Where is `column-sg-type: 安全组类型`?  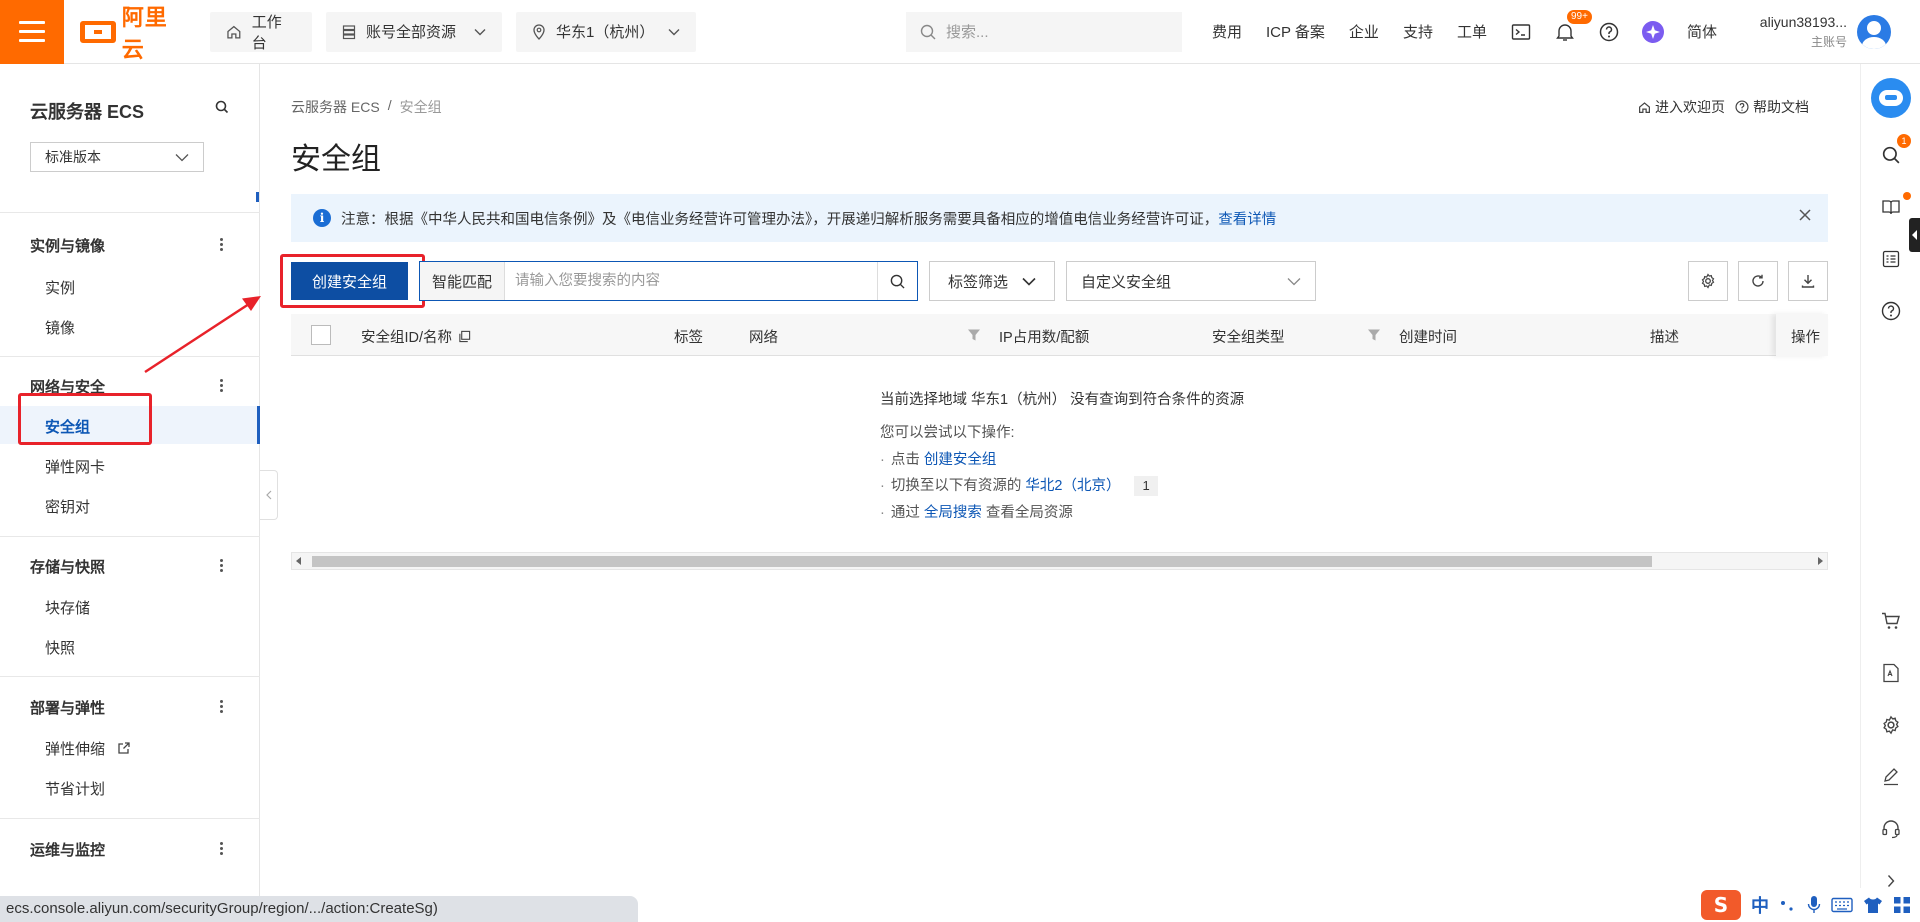
column-sg-type: 安全组类型 is located at coordinates (1248, 338).